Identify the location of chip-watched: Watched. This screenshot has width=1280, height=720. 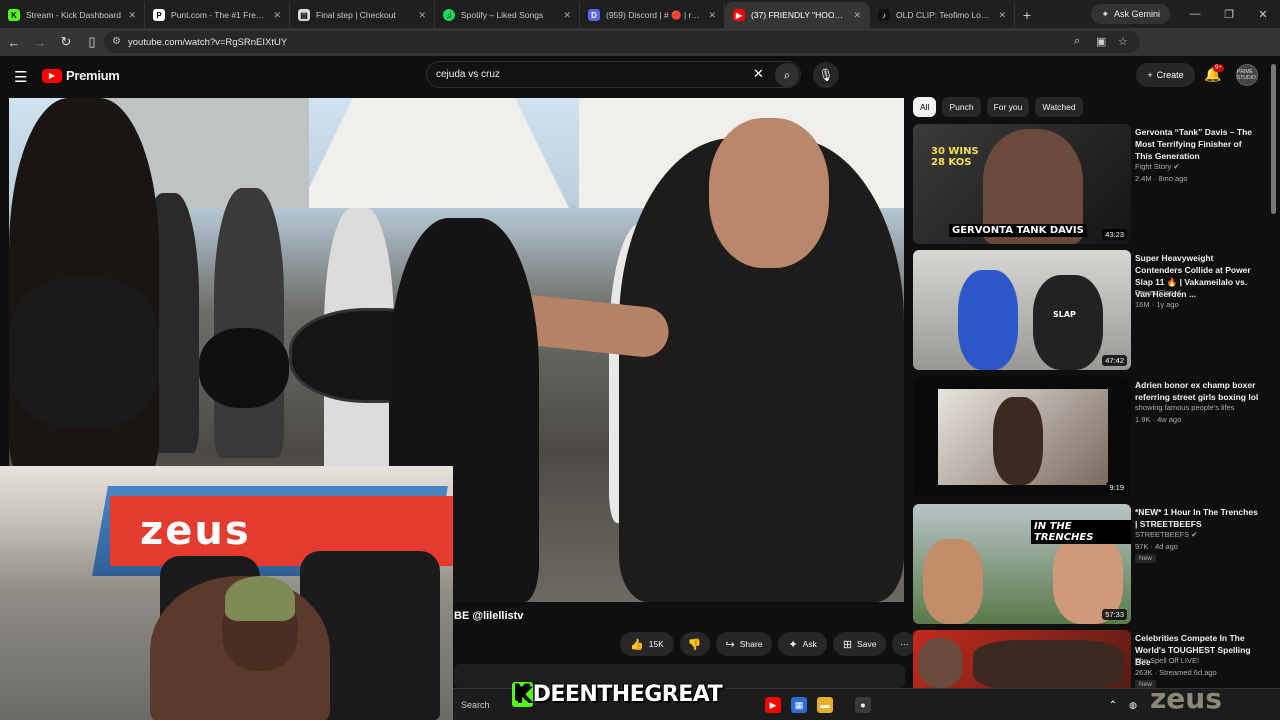
(1059, 107).